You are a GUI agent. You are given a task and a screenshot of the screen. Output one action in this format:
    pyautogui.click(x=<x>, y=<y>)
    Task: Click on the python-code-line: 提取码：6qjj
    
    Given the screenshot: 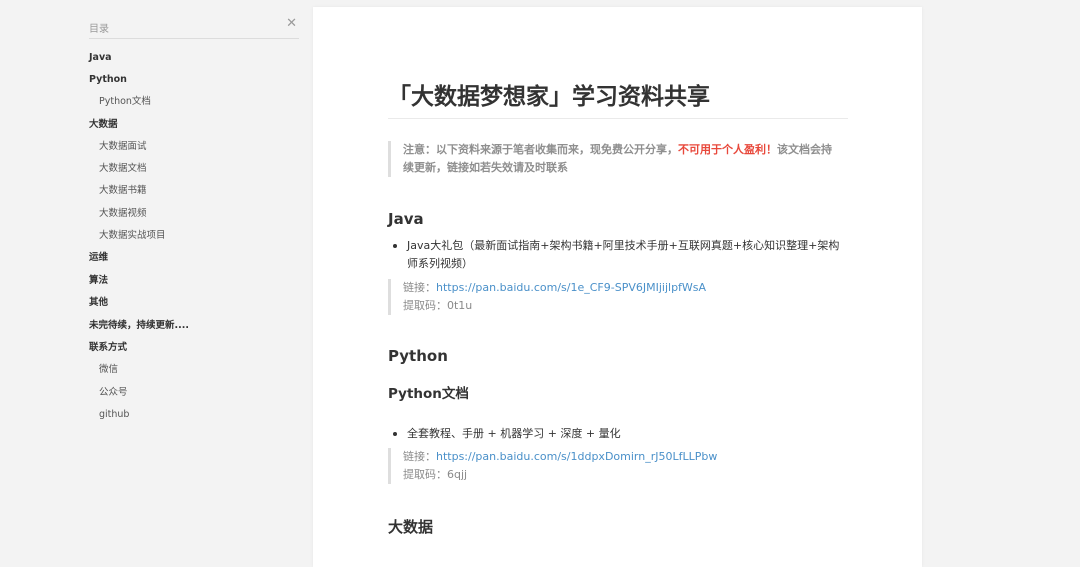 What is the action you would take?
    pyautogui.click(x=618, y=475)
    